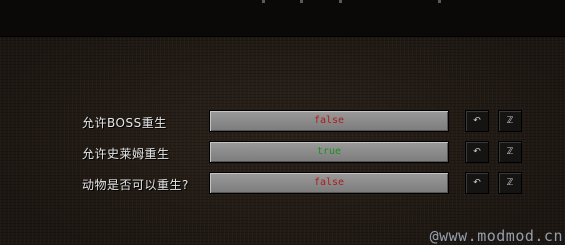 This screenshot has height=245, width=565. Describe the element at coordinates (352, 2) in the screenshot. I see `top-bar-marks` at that location.